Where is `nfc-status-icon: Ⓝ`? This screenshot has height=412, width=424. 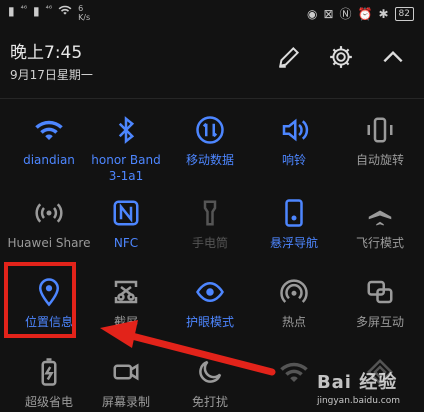 nfc-status-icon: Ⓝ is located at coordinates (345, 14).